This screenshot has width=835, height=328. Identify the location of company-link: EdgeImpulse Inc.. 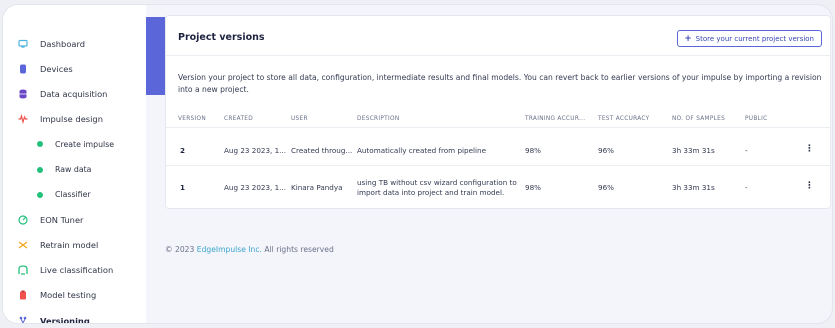
(229, 249).